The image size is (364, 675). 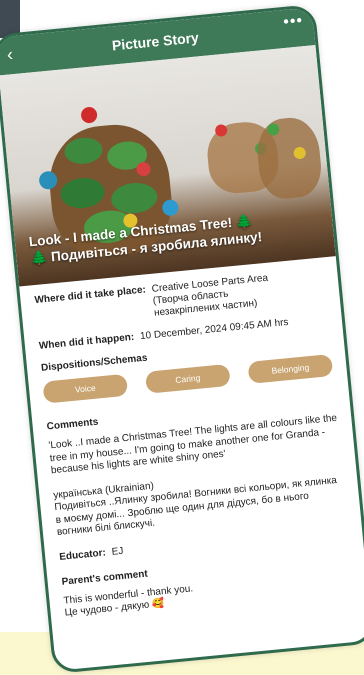 What do you see at coordinates (292, 22) in the screenshot?
I see `ellipsis-icon: •••` at bounding box center [292, 22].